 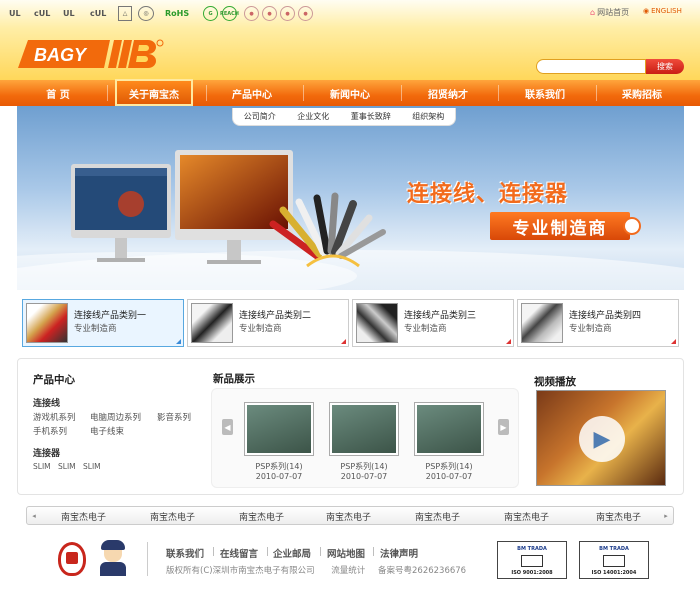 I want to click on carousel-prev-button: ◀, so click(x=227, y=427).